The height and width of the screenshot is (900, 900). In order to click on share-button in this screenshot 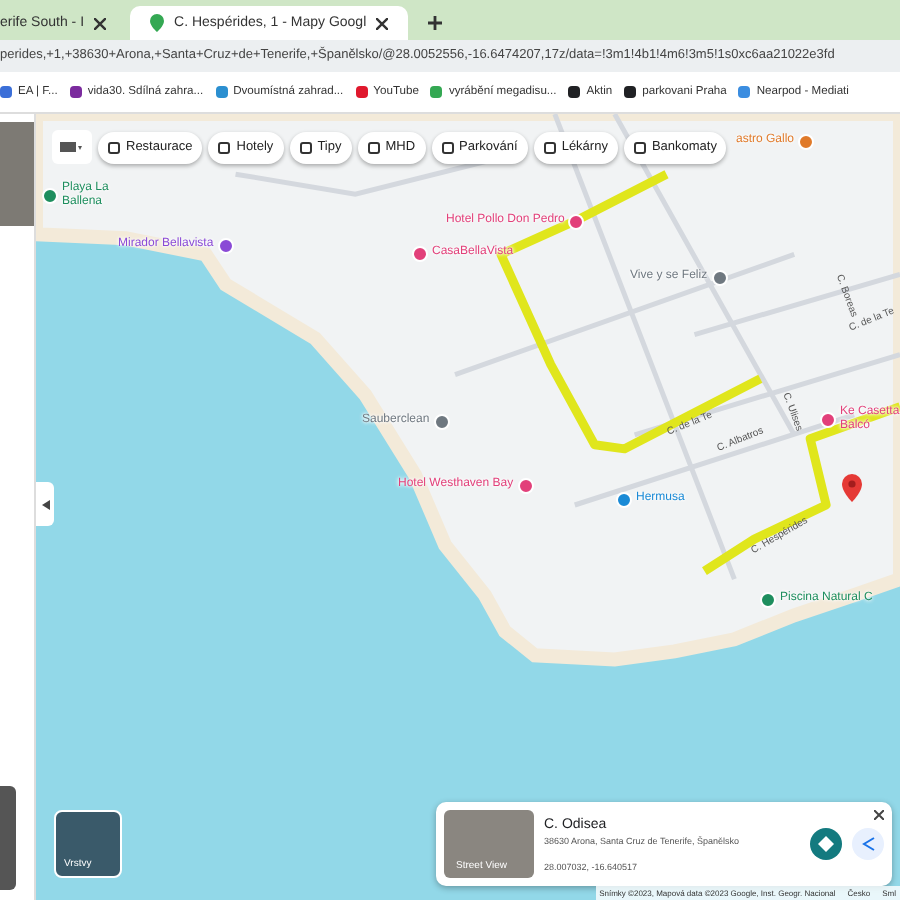, I will do `click(868, 844)`.